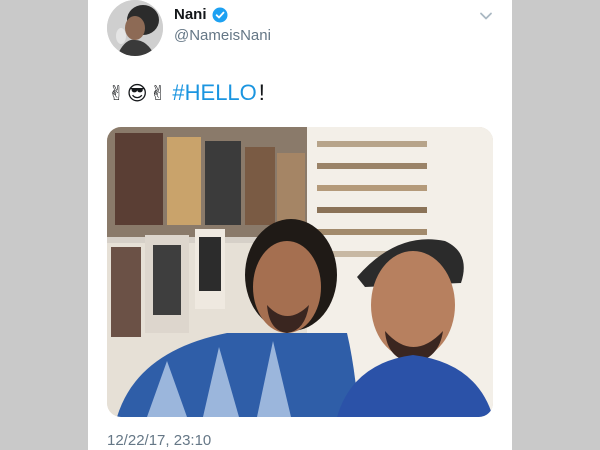 The height and width of the screenshot is (450, 600). What do you see at coordinates (214, 93) in the screenshot?
I see `hashtag-link: #HELLO` at bounding box center [214, 93].